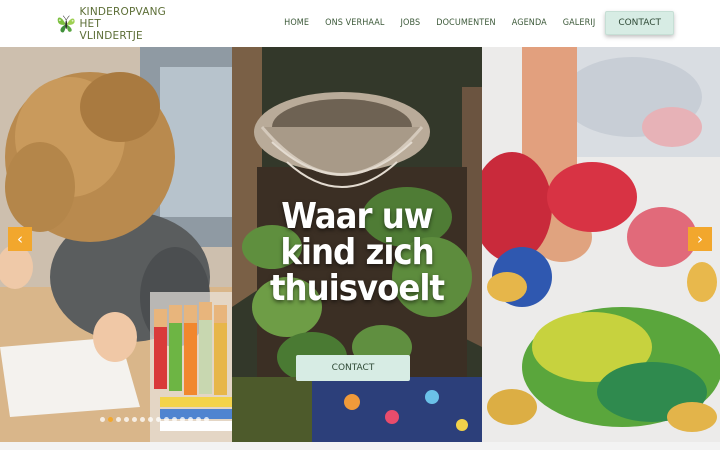  What do you see at coordinates (639, 23) in the screenshot?
I see `nav-contact-button: CONTACT` at bounding box center [639, 23].